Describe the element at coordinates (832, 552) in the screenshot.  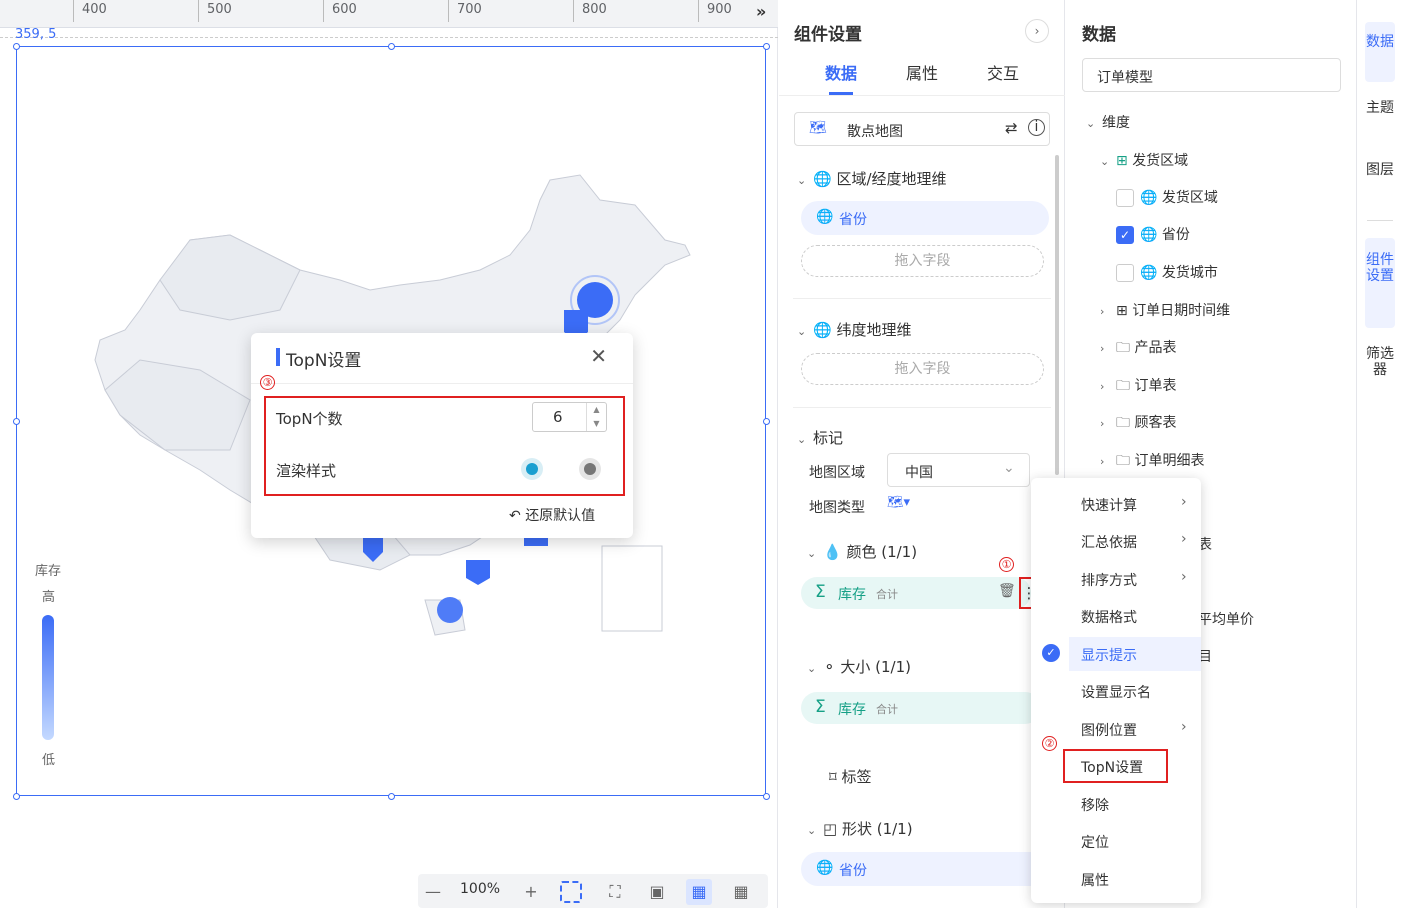
I see `color-drop-icon: 💧` at that location.